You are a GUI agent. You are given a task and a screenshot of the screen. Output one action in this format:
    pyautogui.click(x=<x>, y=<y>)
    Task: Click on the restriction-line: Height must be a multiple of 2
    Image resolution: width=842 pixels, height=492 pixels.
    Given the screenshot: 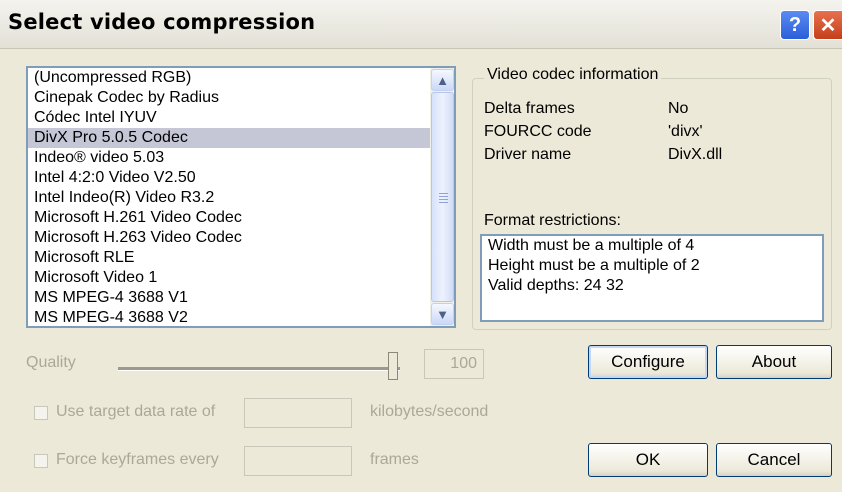 What is the action you would take?
    pyautogui.click(x=594, y=265)
    